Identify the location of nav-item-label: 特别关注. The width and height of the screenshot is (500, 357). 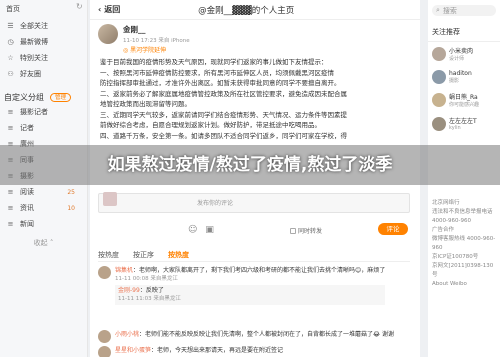
(34, 58).